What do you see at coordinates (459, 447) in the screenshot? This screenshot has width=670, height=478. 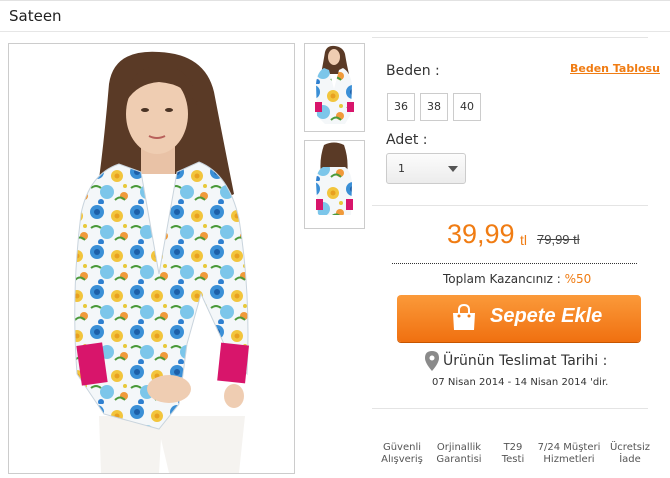 I see `feature-line1: Orjinallik` at bounding box center [459, 447].